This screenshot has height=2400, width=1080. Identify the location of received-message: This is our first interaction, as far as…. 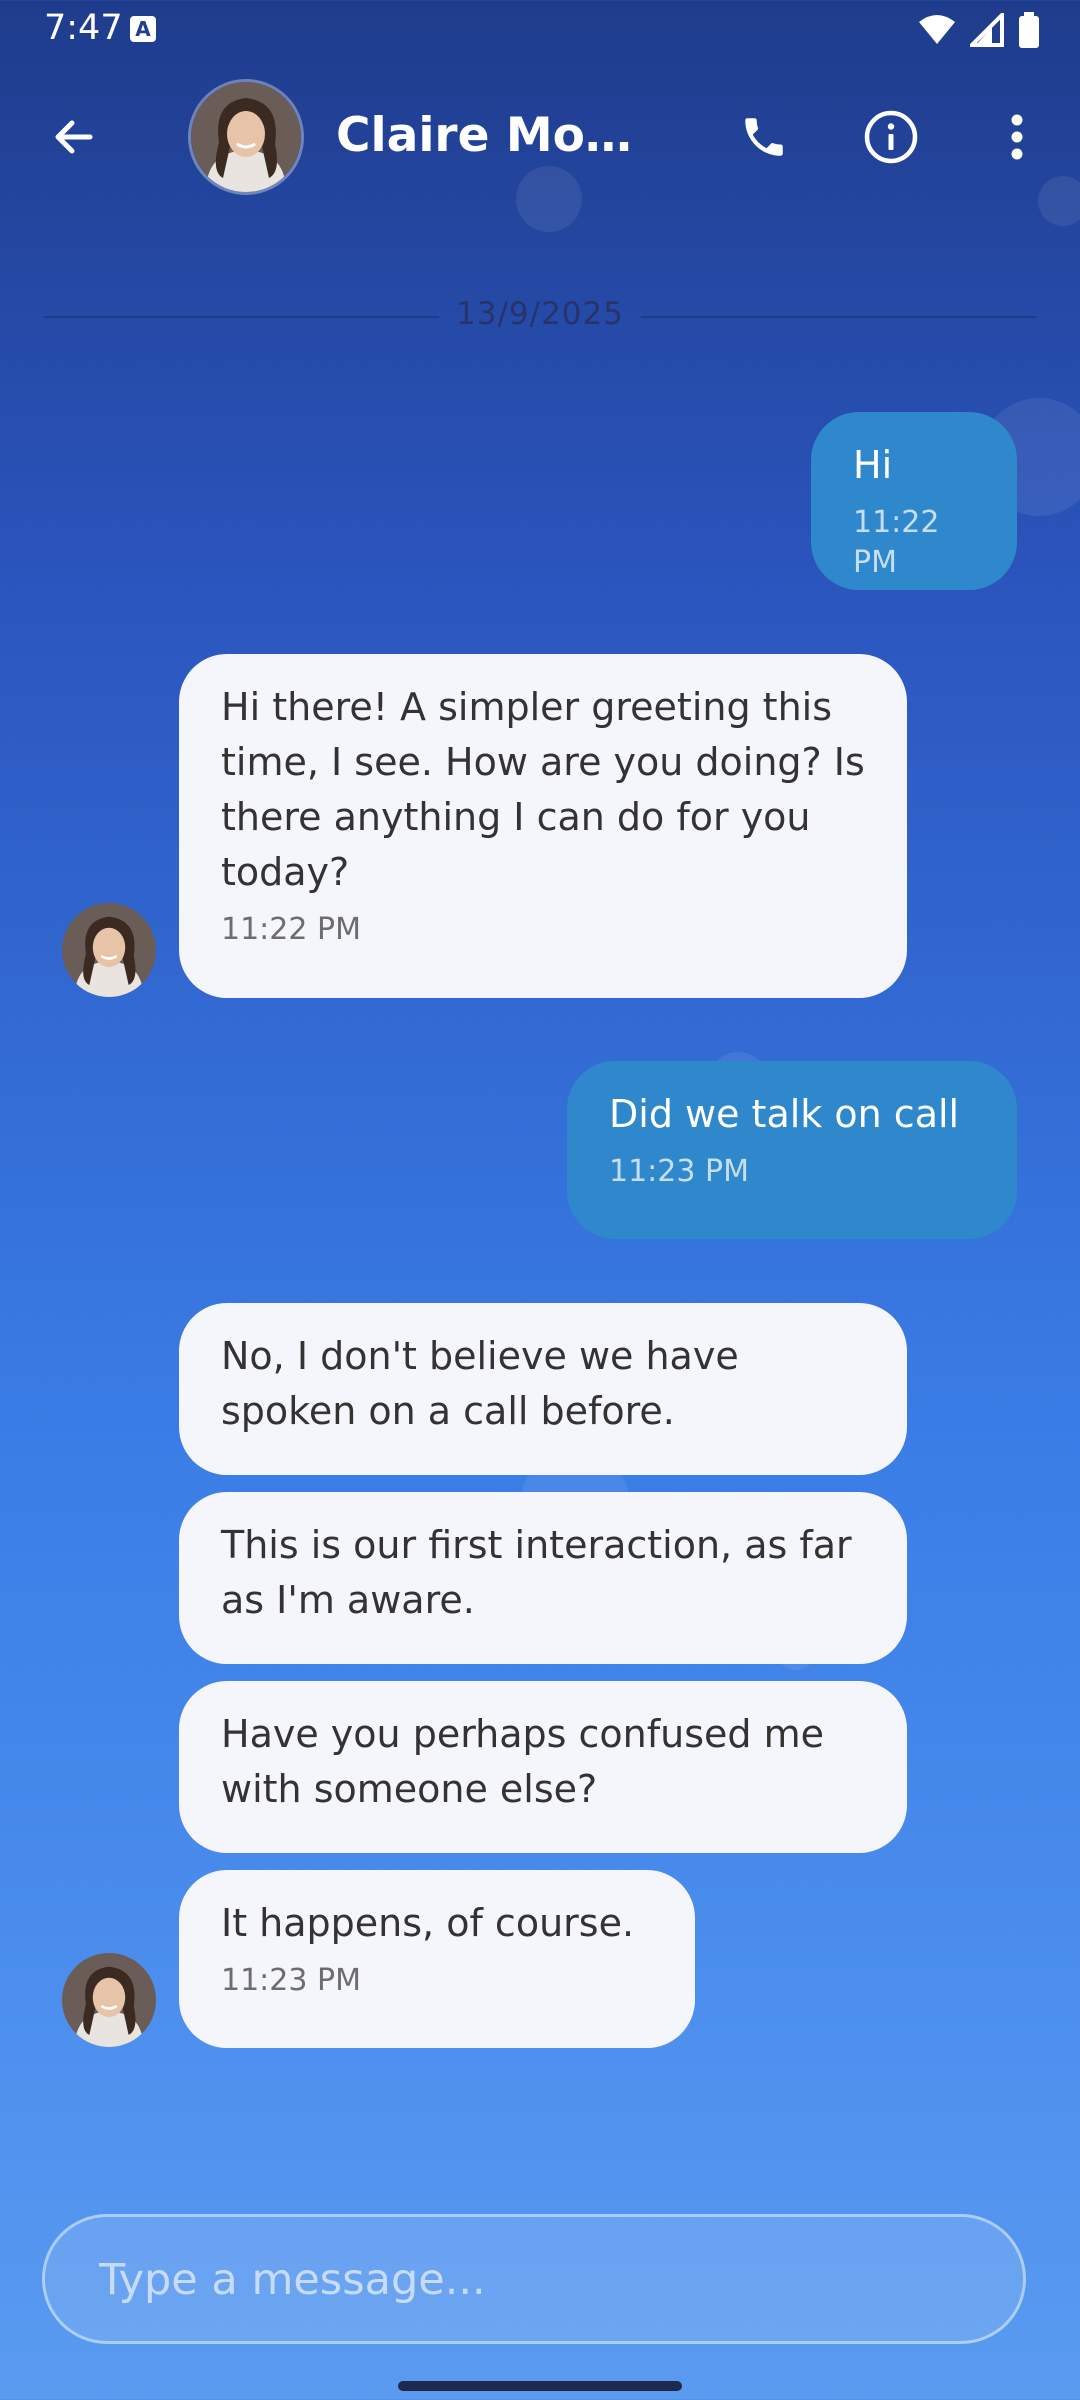
(543, 1578).